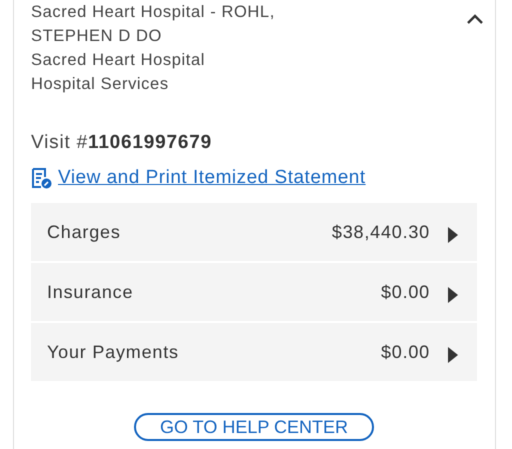 The width and height of the screenshot is (512, 449). Describe the element at coordinates (41, 178) in the screenshot. I see `document-icon` at that location.